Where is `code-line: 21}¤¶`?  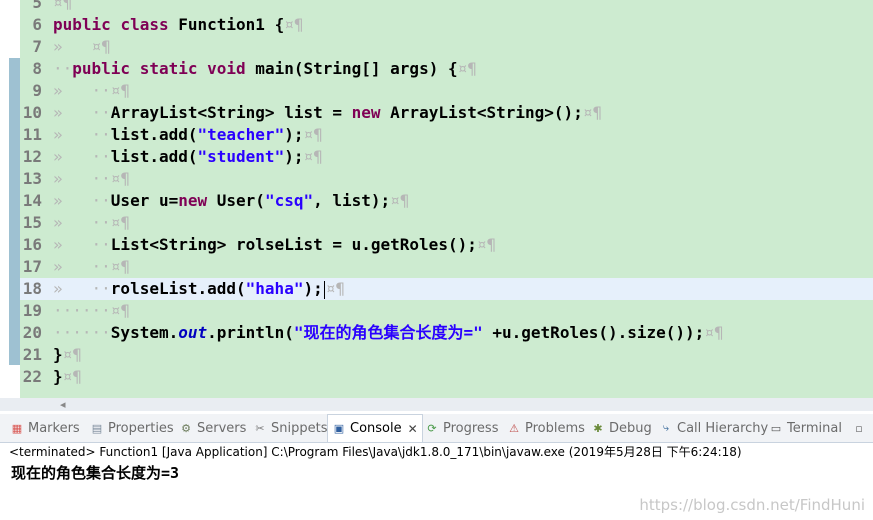 code-line: 21}¤¶ is located at coordinates (446, 355).